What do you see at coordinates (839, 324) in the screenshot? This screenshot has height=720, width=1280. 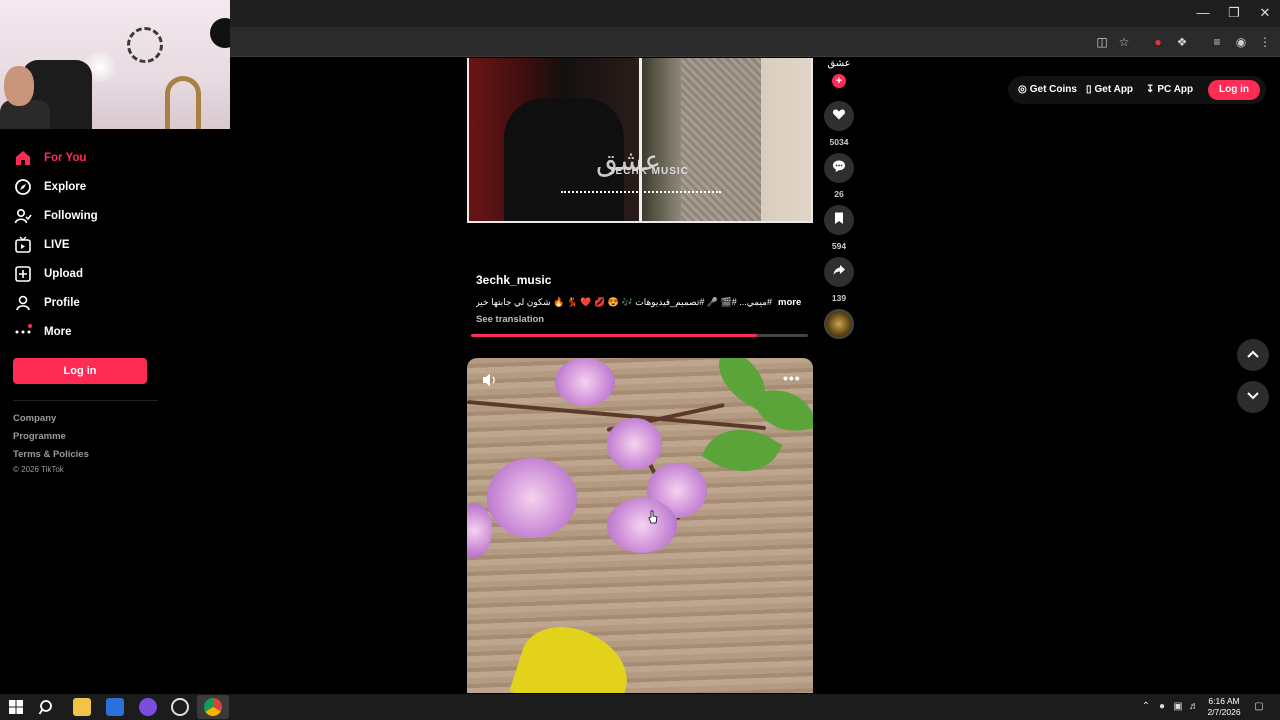 I see `music-disc-icon` at bounding box center [839, 324].